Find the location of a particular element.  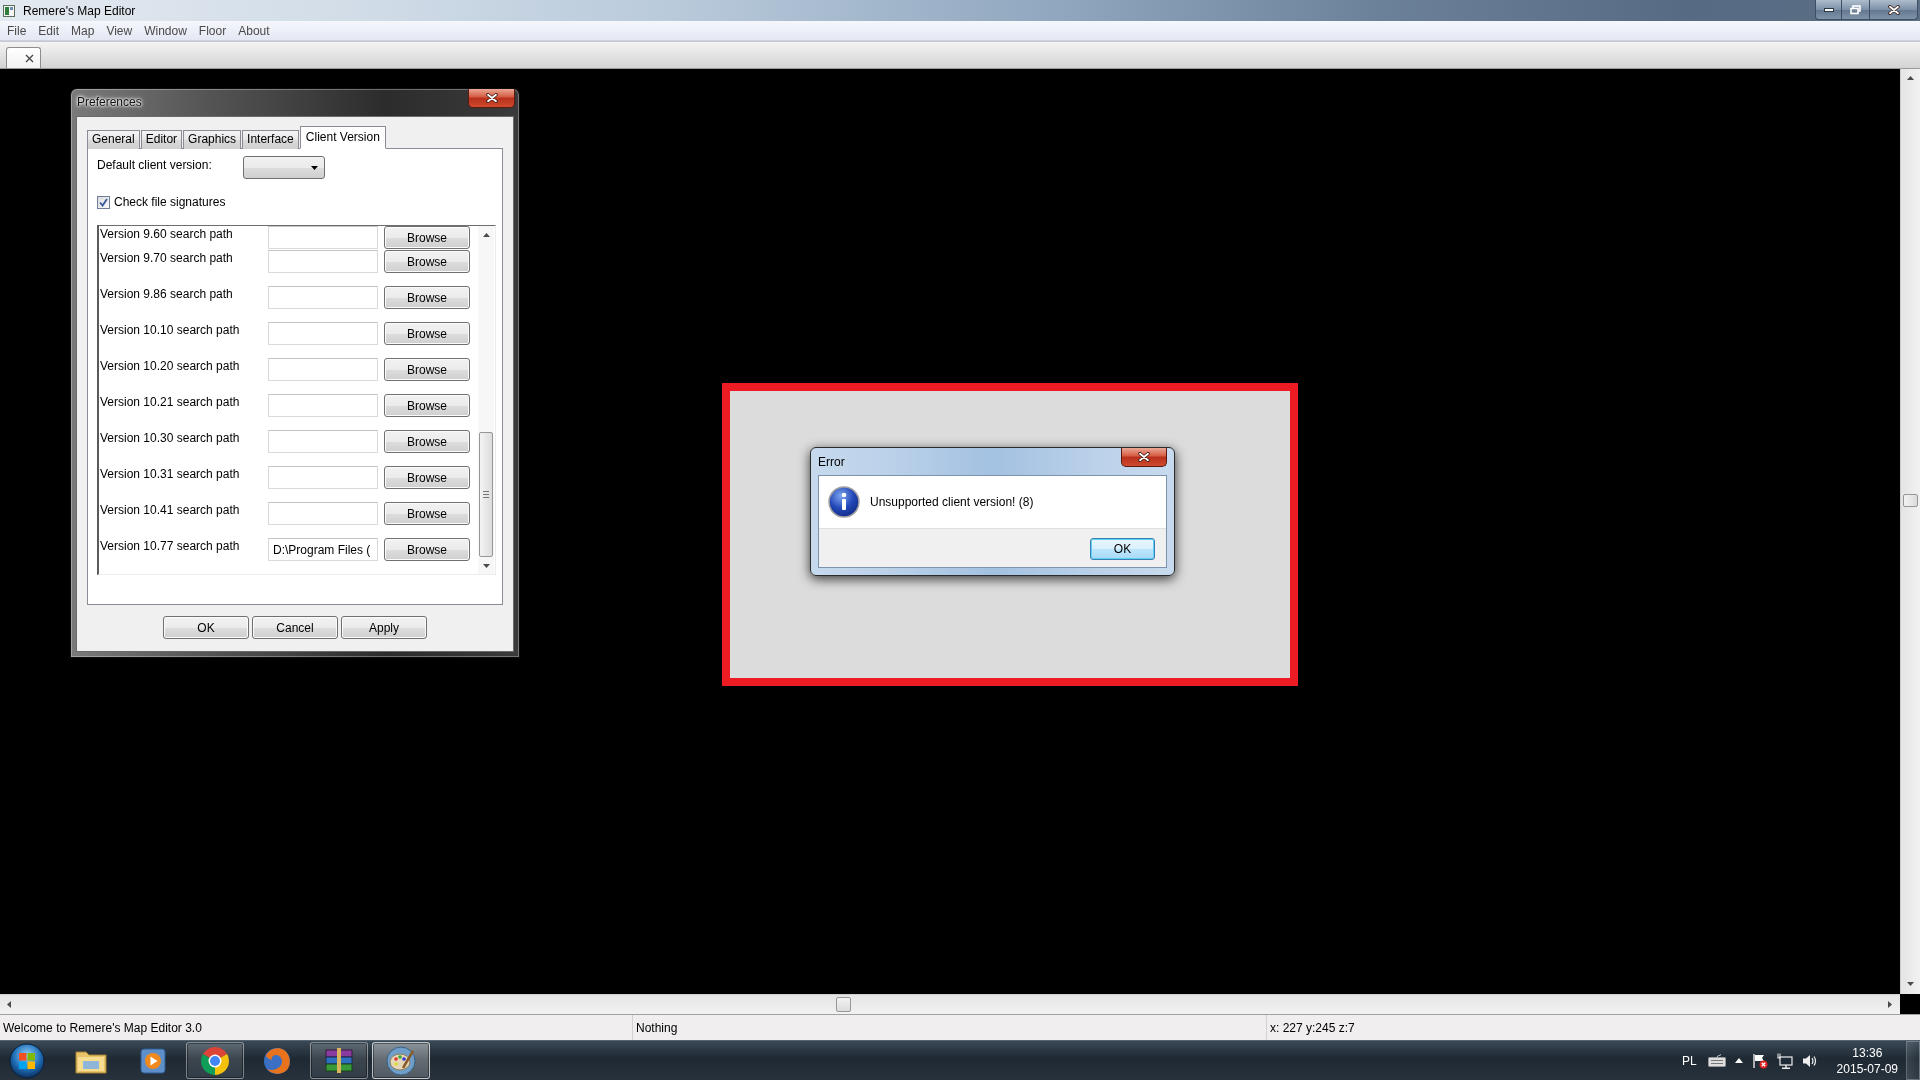

search-path-label: Version 10.77 search path is located at coordinates (170, 545).